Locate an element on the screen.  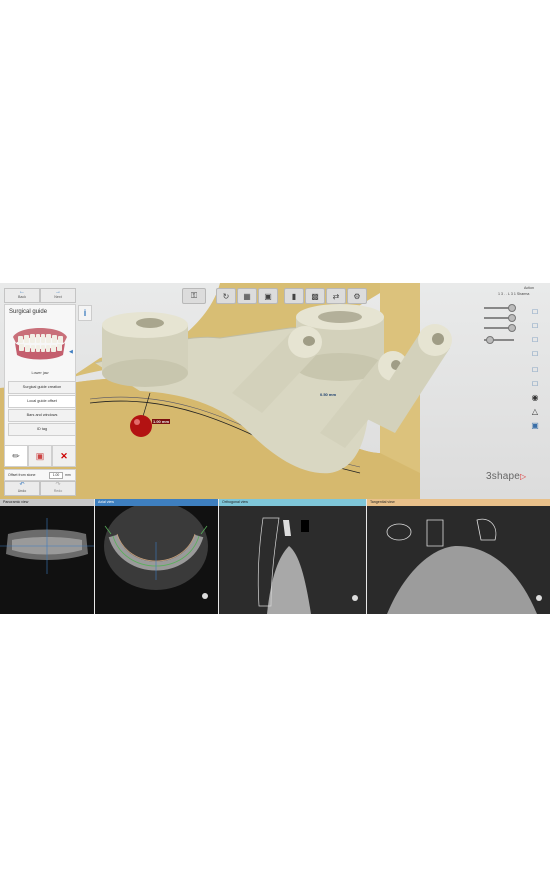
orthogonal-view-header: Orthogonal view is located at coordinates (292, 502).